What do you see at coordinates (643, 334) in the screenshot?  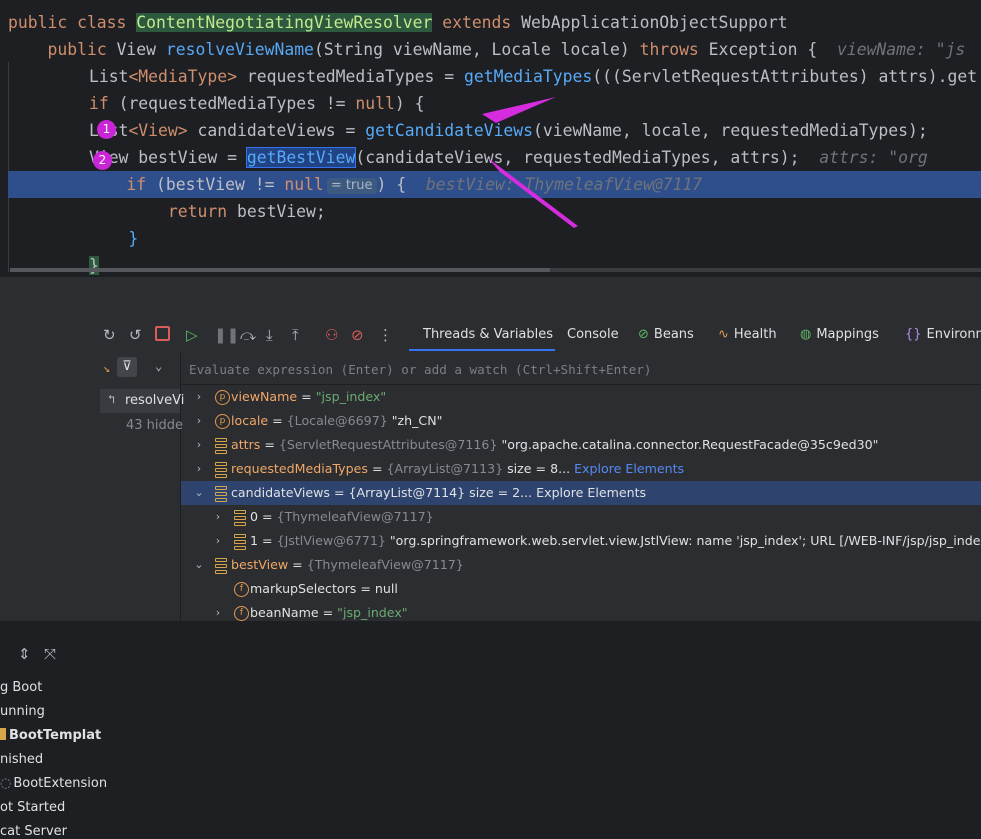 I see `beans-icon: ⊘` at bounding box center [643, 334].